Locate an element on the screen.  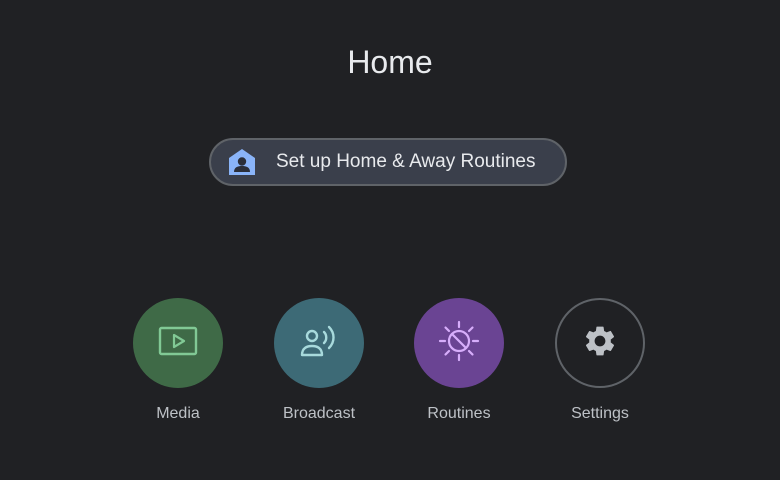
routines-sun-icon is located at coordinates (459, 343).